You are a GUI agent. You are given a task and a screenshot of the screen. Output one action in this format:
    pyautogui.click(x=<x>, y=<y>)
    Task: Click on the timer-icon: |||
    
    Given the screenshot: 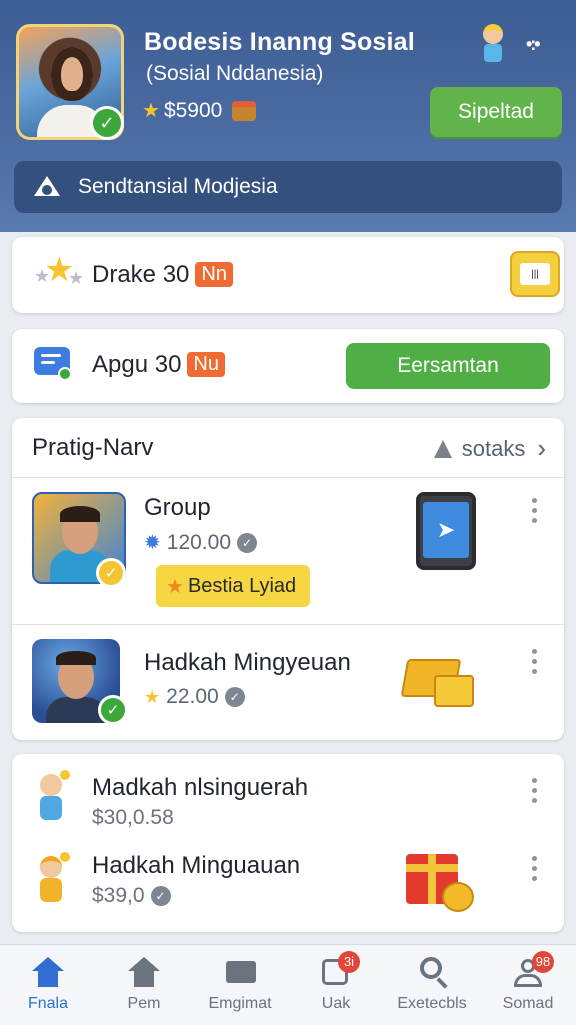 What is the action you would take?
    pyautogui.click(x=535, y=274)
    